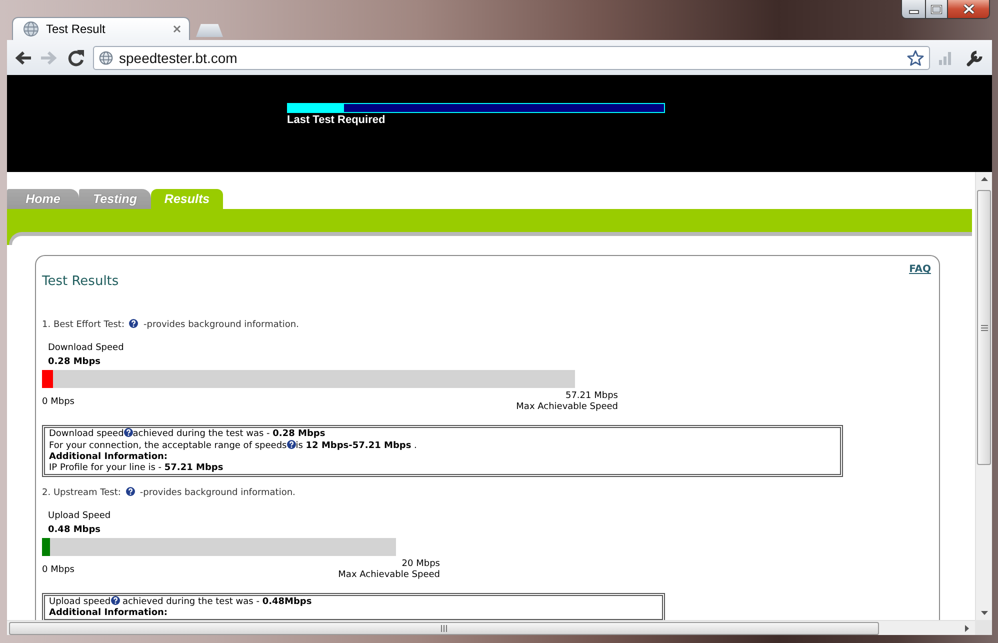 Image resolution: width=998 pixels, height=643 pixels. I want to click on minimize-icon, so click(913, 12).